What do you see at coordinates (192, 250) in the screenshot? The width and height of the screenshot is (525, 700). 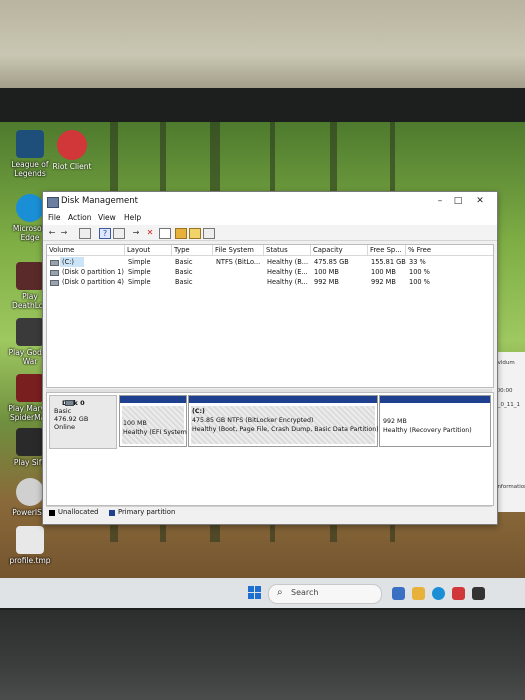 I see `column-header-type: Type` at bounding box center [192, 250].